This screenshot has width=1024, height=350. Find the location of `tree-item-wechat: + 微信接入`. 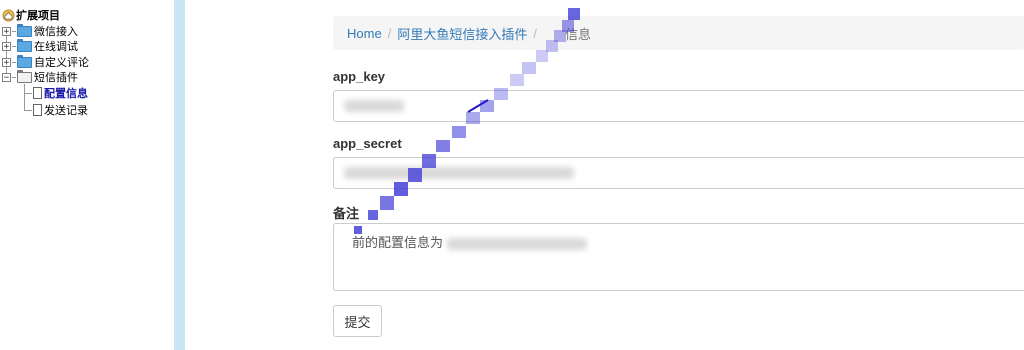

tree-item-wechat: + 微信接入 is located at coordinates (40, 31).